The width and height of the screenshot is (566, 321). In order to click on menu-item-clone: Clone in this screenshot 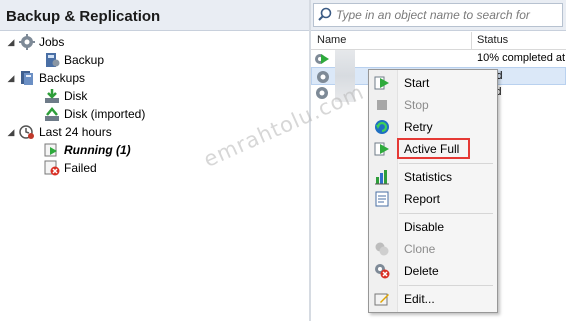, I will do `click(433, 249)`.